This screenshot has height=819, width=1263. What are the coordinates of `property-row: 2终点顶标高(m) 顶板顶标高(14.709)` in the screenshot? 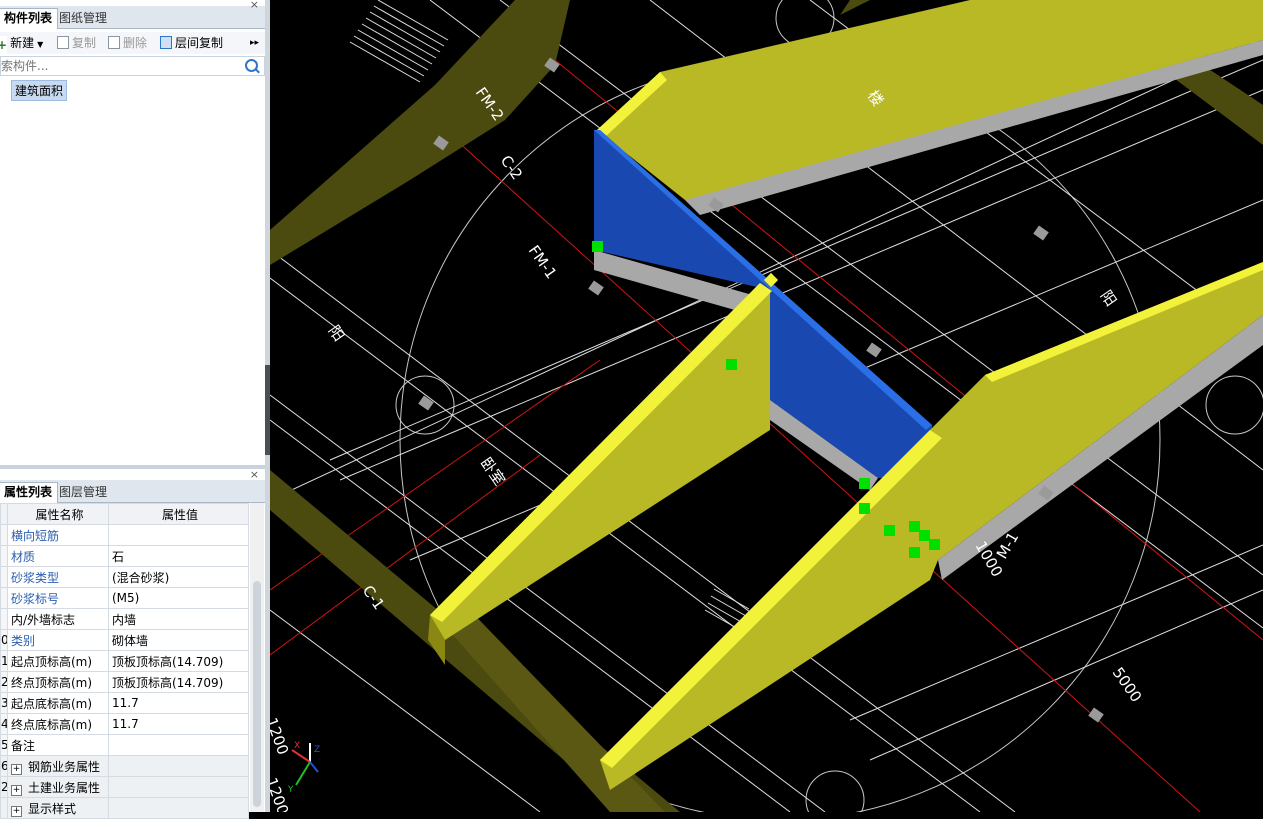 It's located at (124, 682).